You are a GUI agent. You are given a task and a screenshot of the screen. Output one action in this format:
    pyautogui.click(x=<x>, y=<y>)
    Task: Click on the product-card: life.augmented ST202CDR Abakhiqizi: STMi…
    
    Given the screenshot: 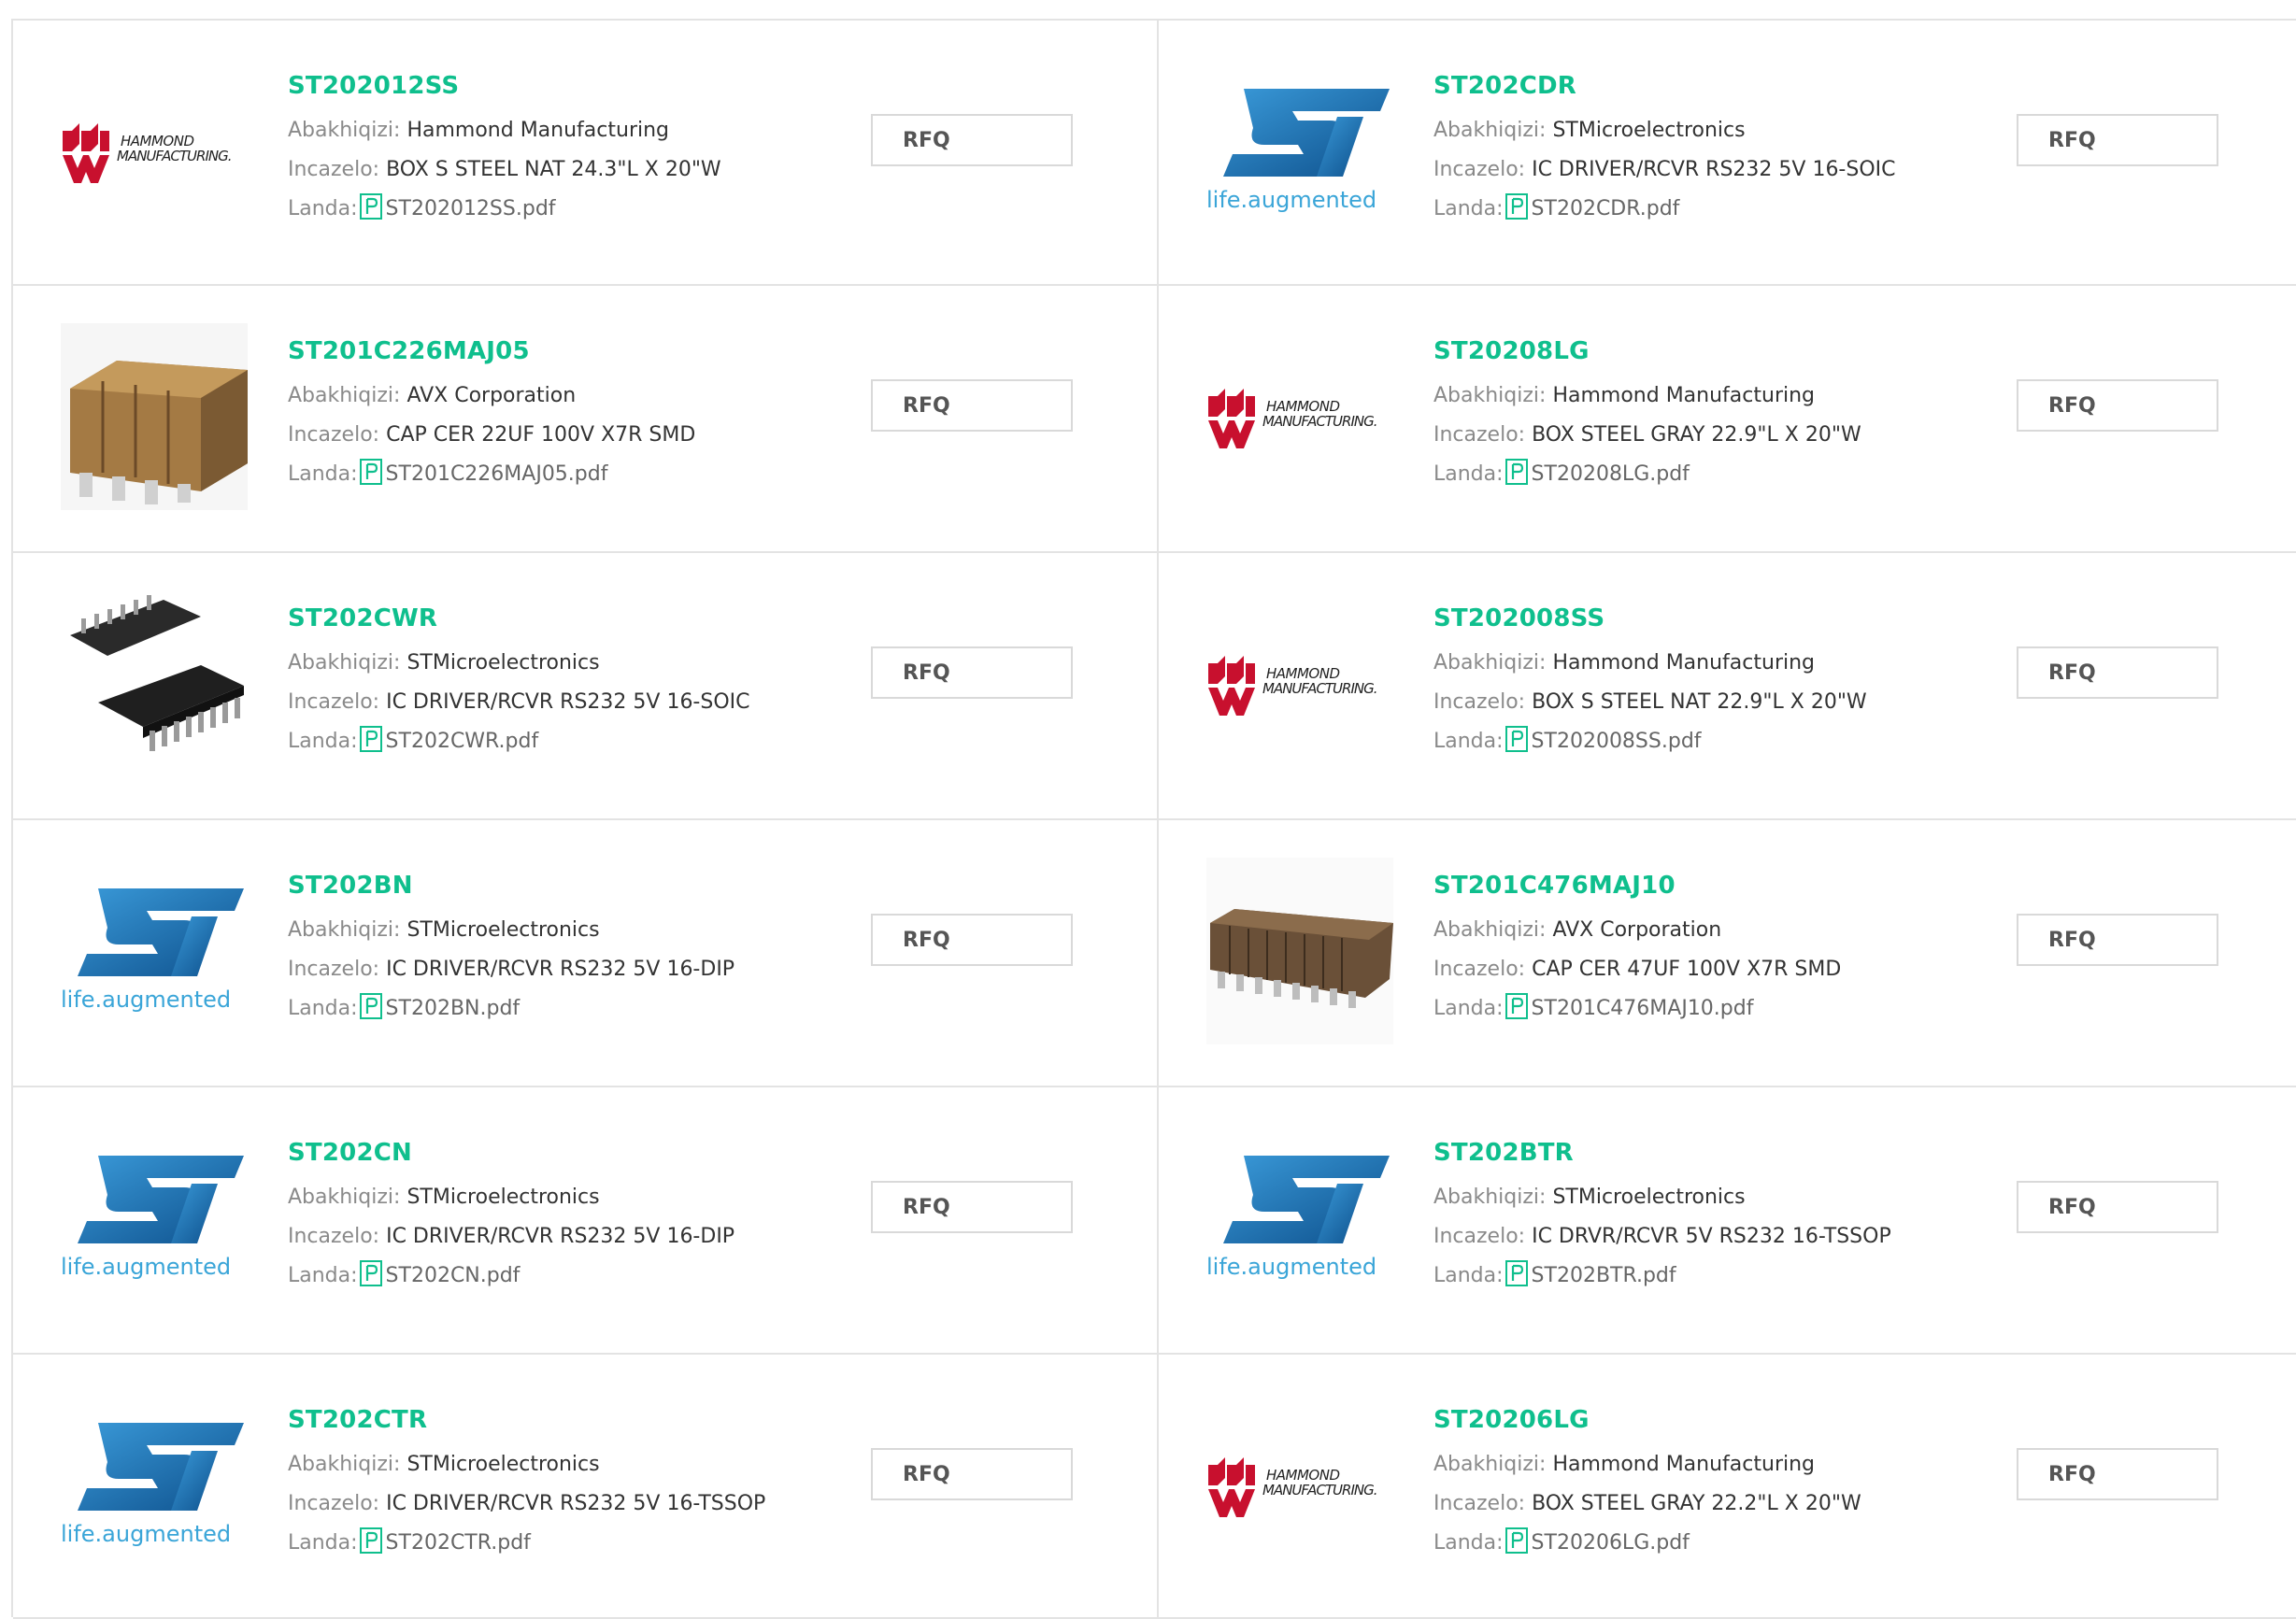 What is the action you would take?
    pyautogui.click(x=1727, y=153)
    